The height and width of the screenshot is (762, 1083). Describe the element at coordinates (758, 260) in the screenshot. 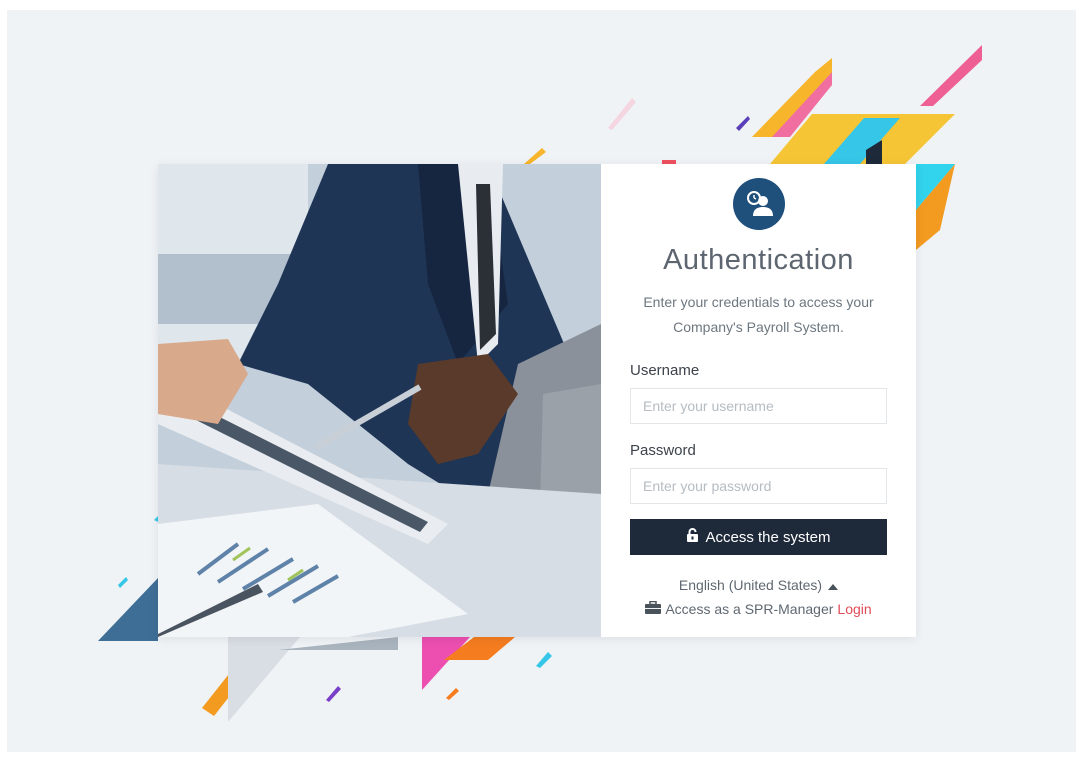

I see `page-title: Authentication` at that location.